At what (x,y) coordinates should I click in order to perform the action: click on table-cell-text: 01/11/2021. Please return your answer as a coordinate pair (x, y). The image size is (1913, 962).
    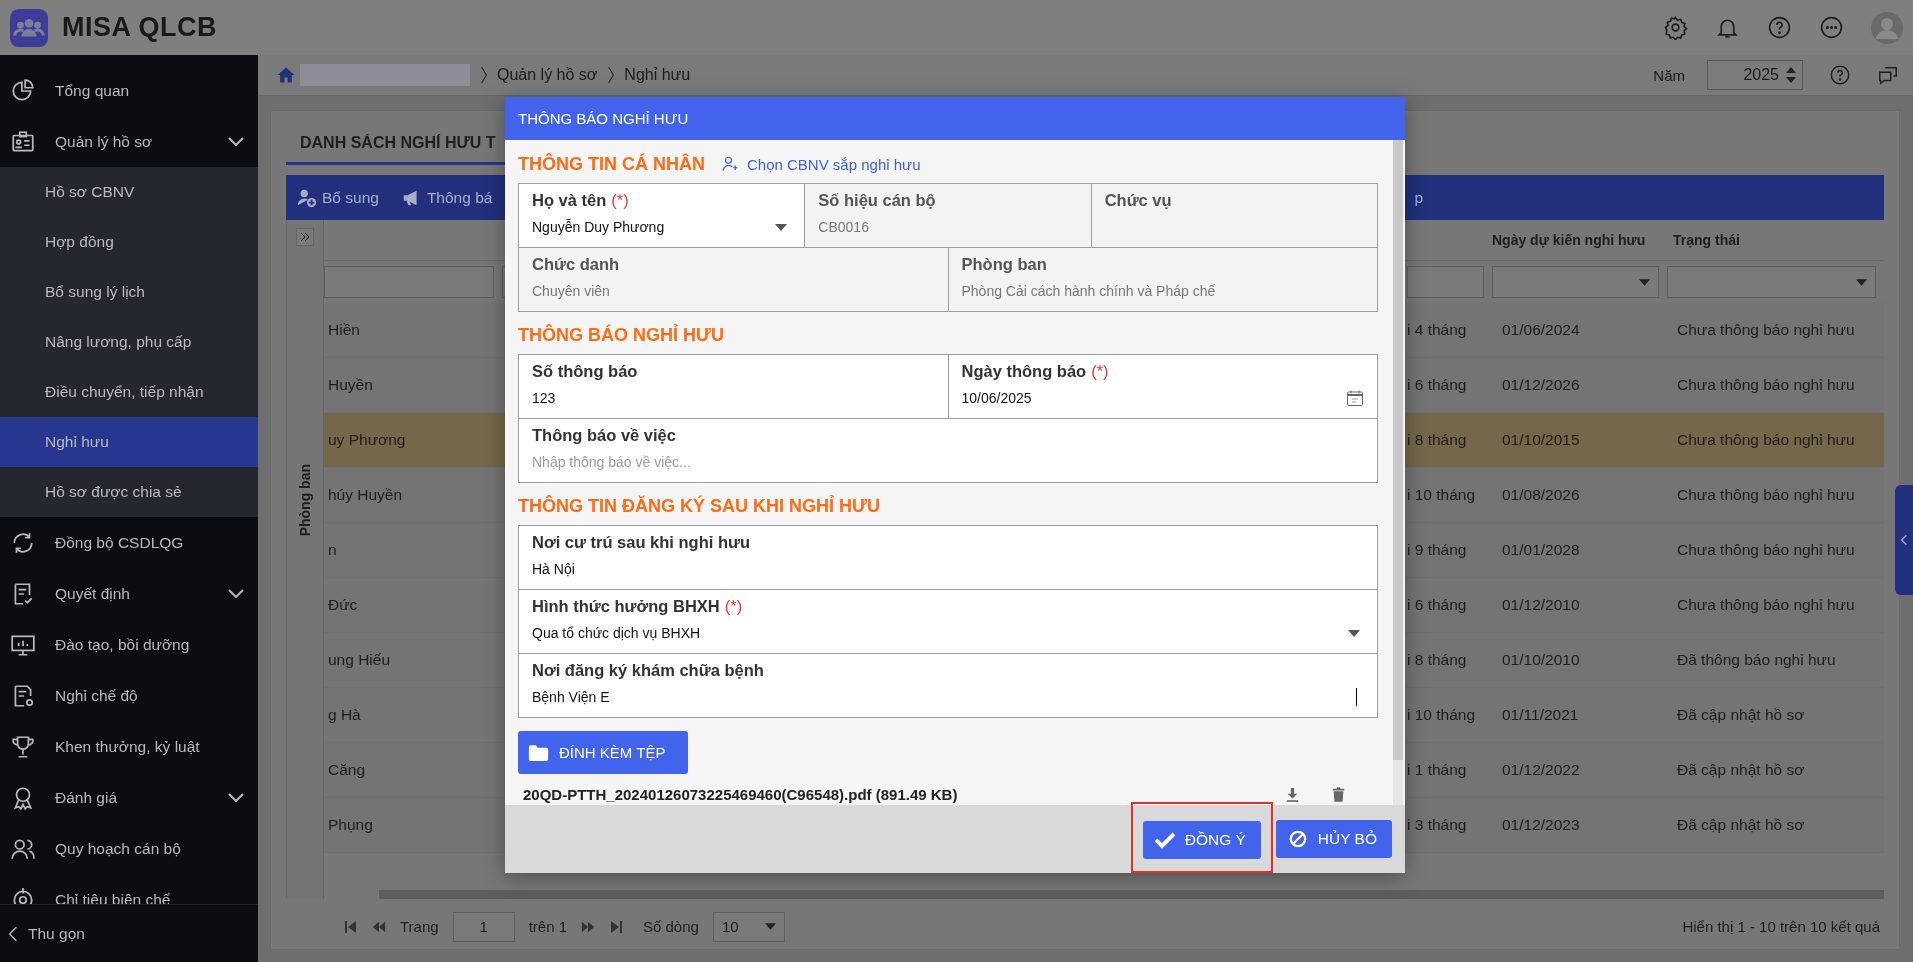
    Looking at the image, I should click on (1540, 715).